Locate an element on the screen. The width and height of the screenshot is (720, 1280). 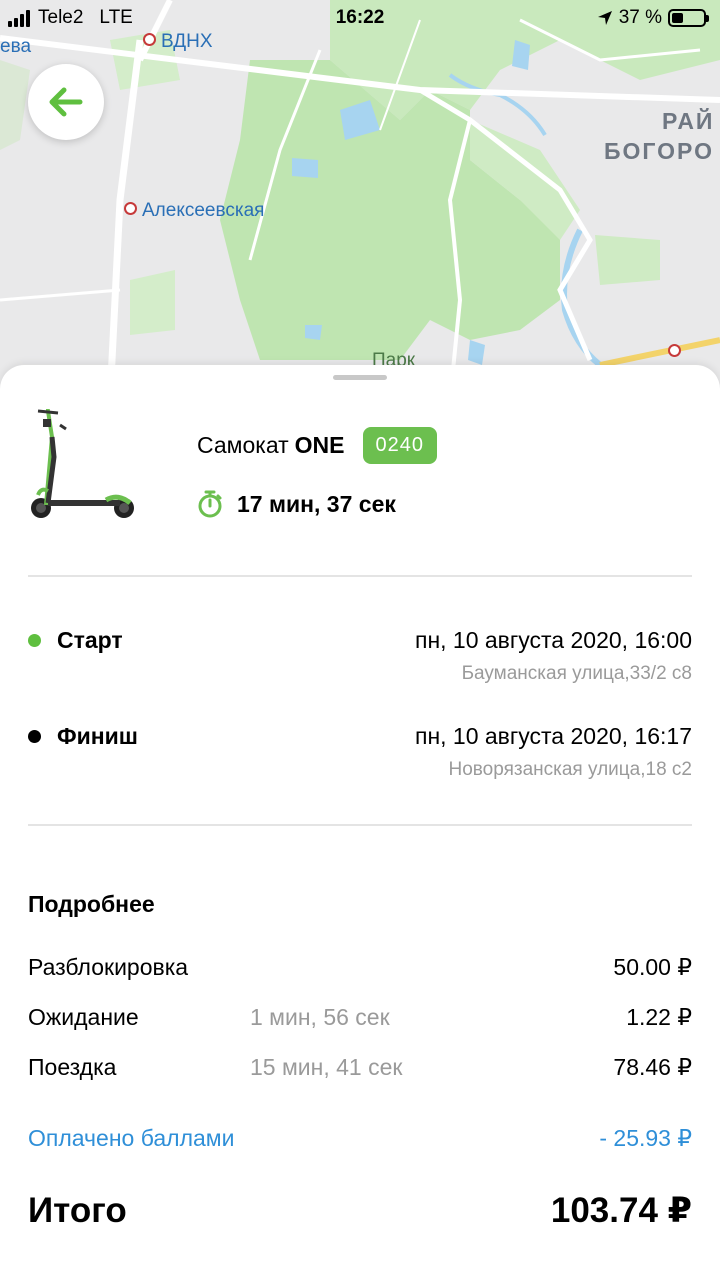
location-arrow-icon is located at coordinates (604, 18).